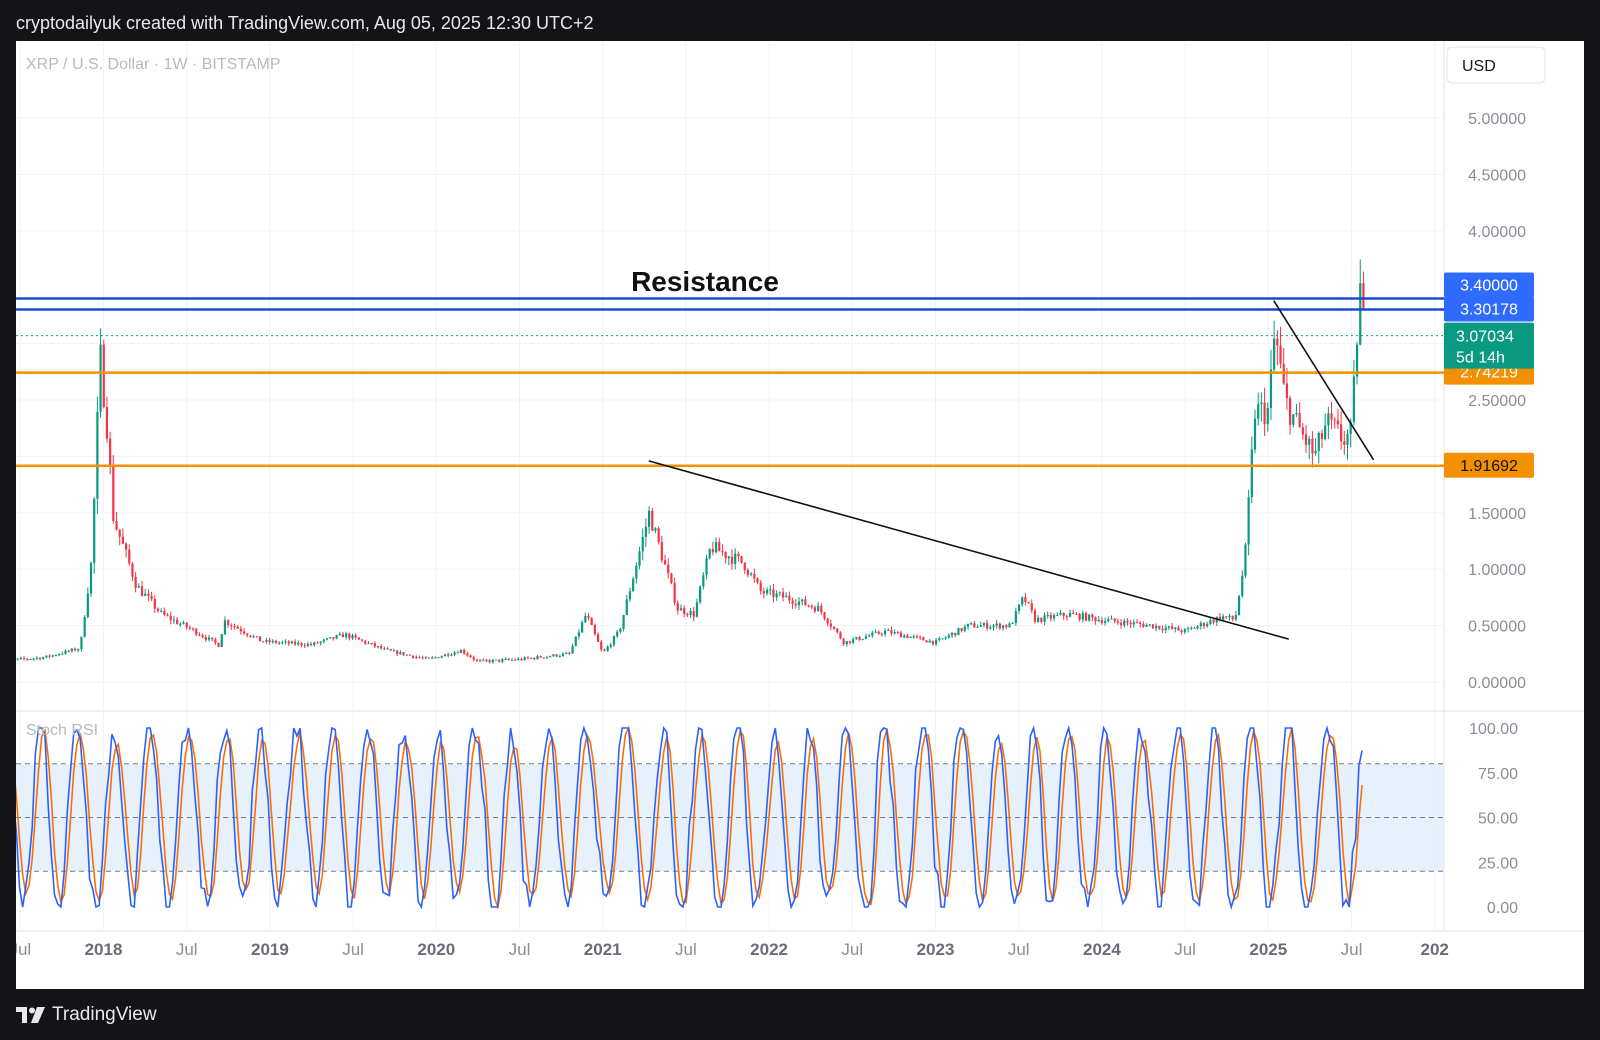 This screenshot has height=1040, width=1600. Describe the element at coordinates (104, 1014) in the screenshot. I see `tradingview-brand-text: TradingView` at that location.